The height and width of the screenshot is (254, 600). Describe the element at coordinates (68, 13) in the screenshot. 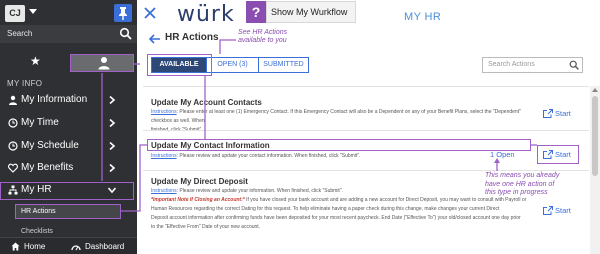

I see `sidebar-top-bar: CJ` at that location.